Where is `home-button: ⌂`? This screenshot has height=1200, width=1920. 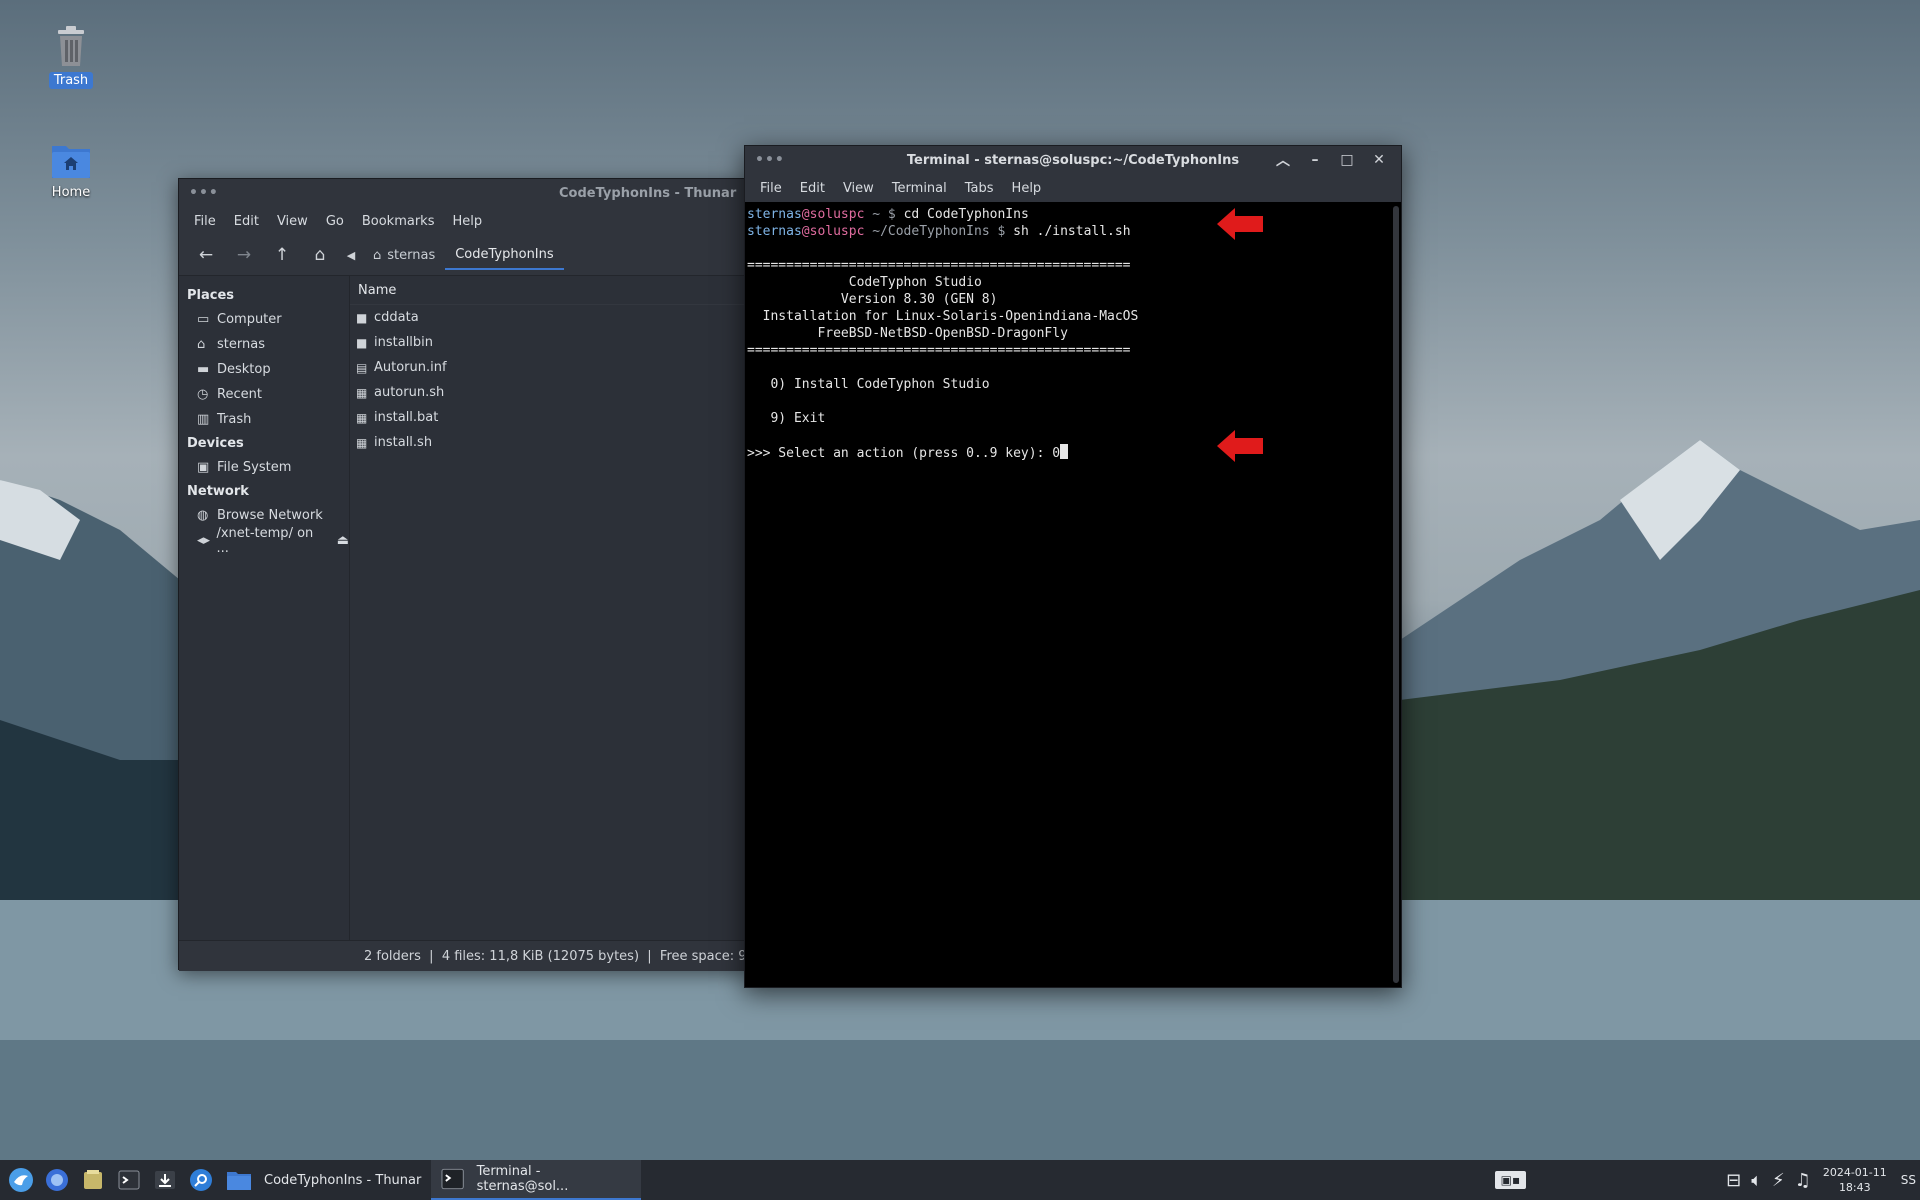 home-button: ⌂ is located at coordinates (320, 255).